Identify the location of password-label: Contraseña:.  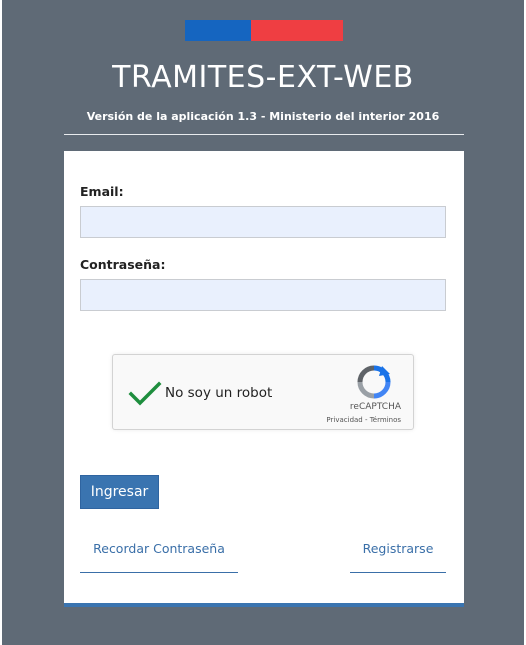
(123, 264).